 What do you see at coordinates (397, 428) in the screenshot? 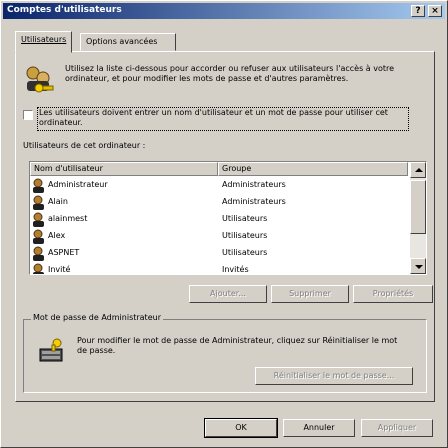
I see `apply-button: Appliquer` at bounding box center [397, 428].